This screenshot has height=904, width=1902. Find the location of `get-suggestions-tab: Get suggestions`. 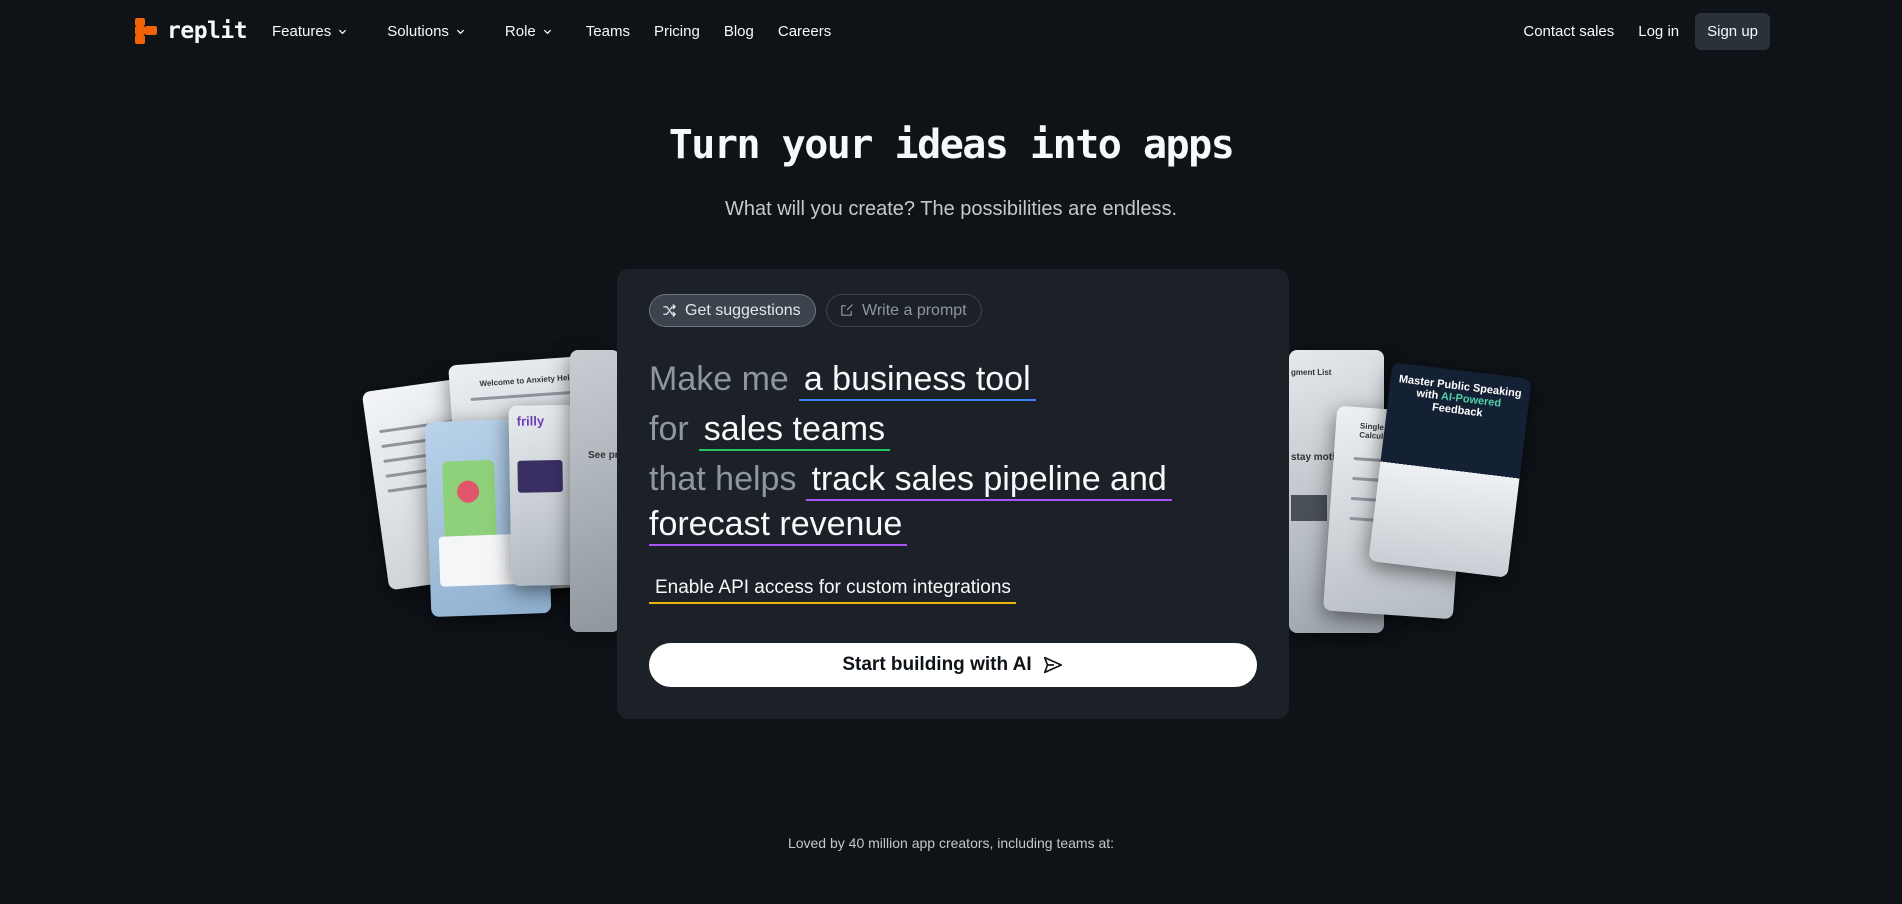

get-suggestions-tab: Get suggestions is located at coordinates (732, 310).